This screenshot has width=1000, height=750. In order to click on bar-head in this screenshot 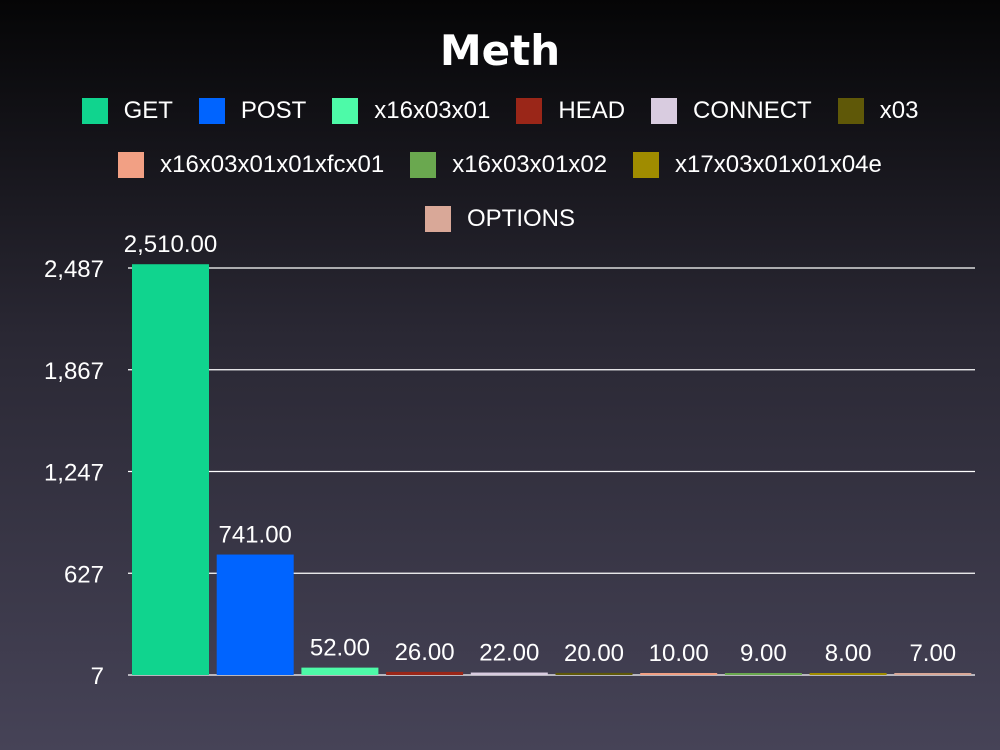, I will do `click(425, 673)`.